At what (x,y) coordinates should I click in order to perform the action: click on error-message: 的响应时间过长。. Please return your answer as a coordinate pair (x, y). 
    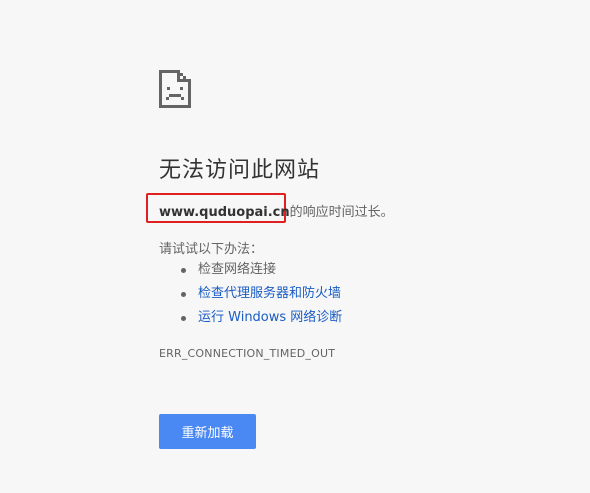
    Looking at the image, I should click on (341, 212).